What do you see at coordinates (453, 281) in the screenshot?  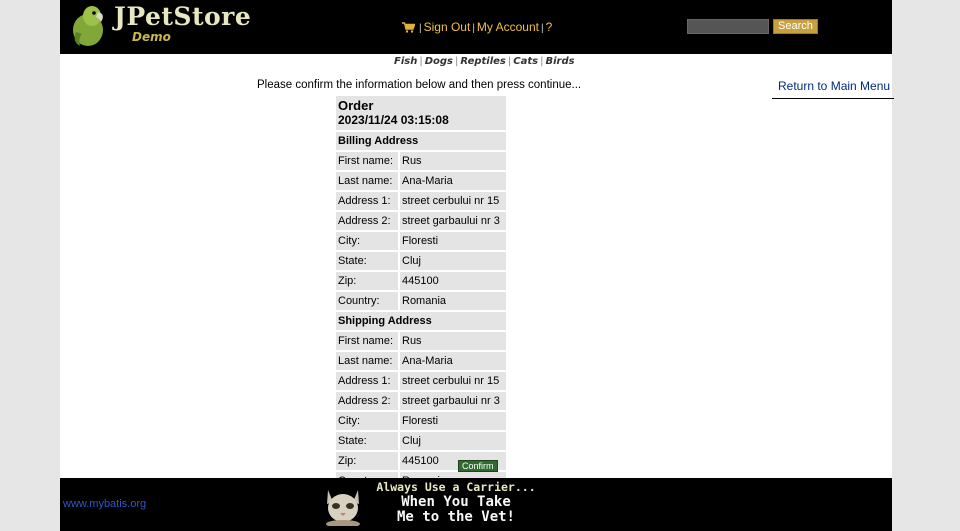 I see `field-value: 445100` at bounding box center [453, 281].